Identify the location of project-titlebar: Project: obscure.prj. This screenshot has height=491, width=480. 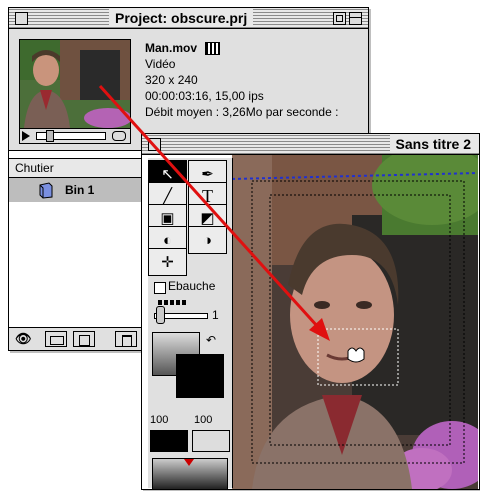
(188, 18).